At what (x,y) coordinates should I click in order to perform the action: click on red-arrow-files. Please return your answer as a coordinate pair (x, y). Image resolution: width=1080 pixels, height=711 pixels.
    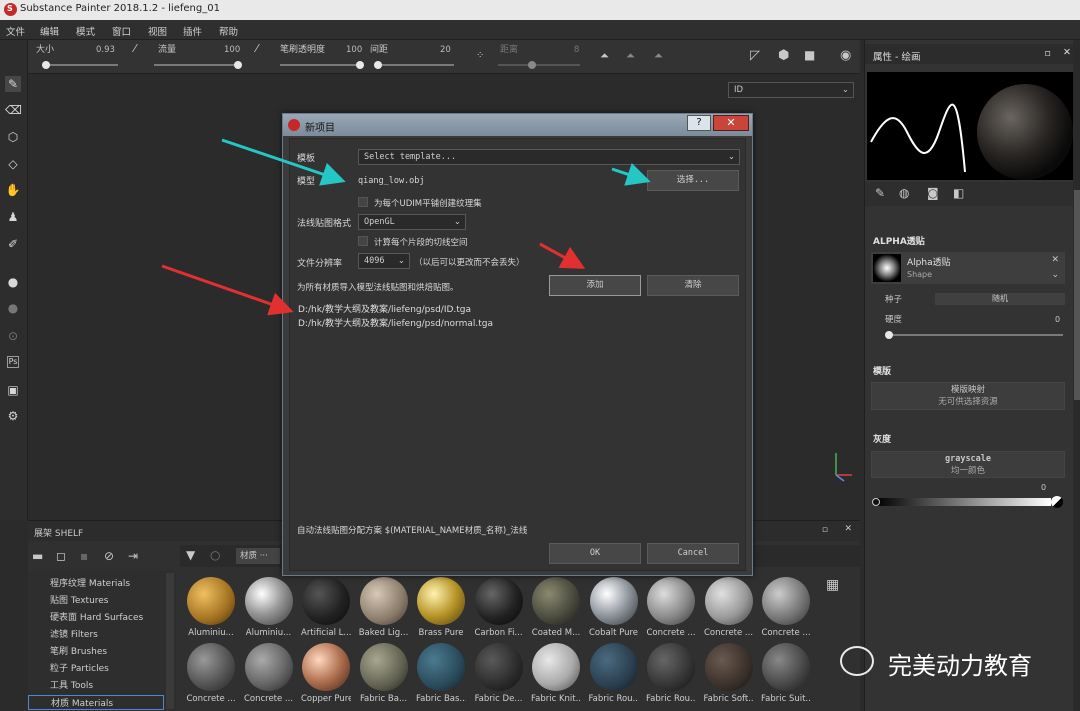
    Looking at the image, I should click on (227, 290).